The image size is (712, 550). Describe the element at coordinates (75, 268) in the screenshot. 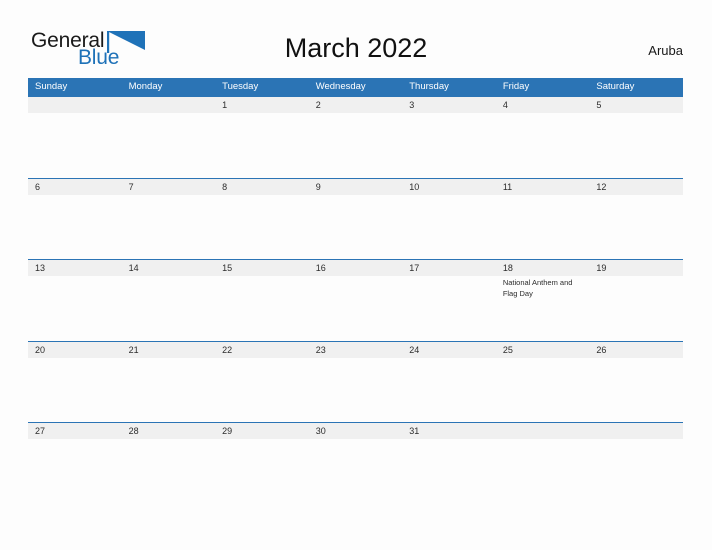

I see `day-number: 13` at that location.